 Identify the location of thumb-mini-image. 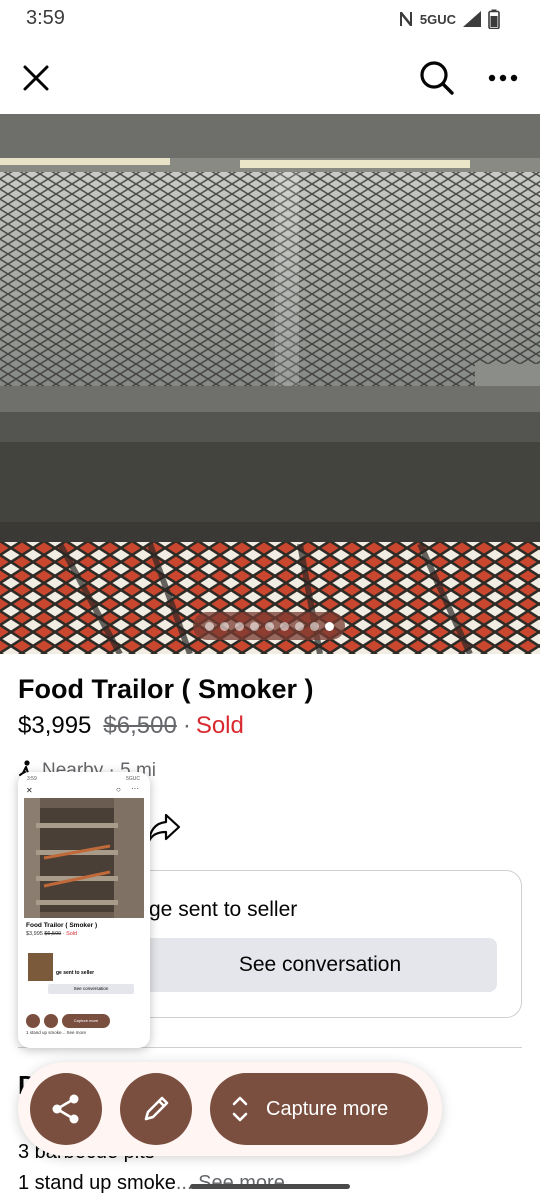
(40, 967).